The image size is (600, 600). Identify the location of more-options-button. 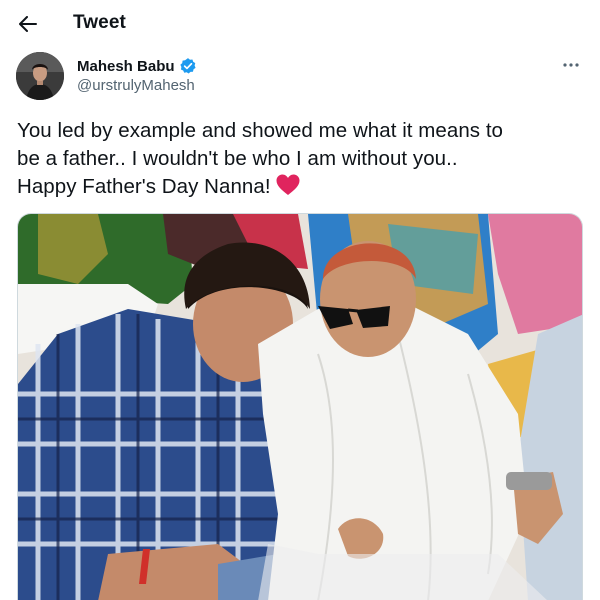
(571, 65).